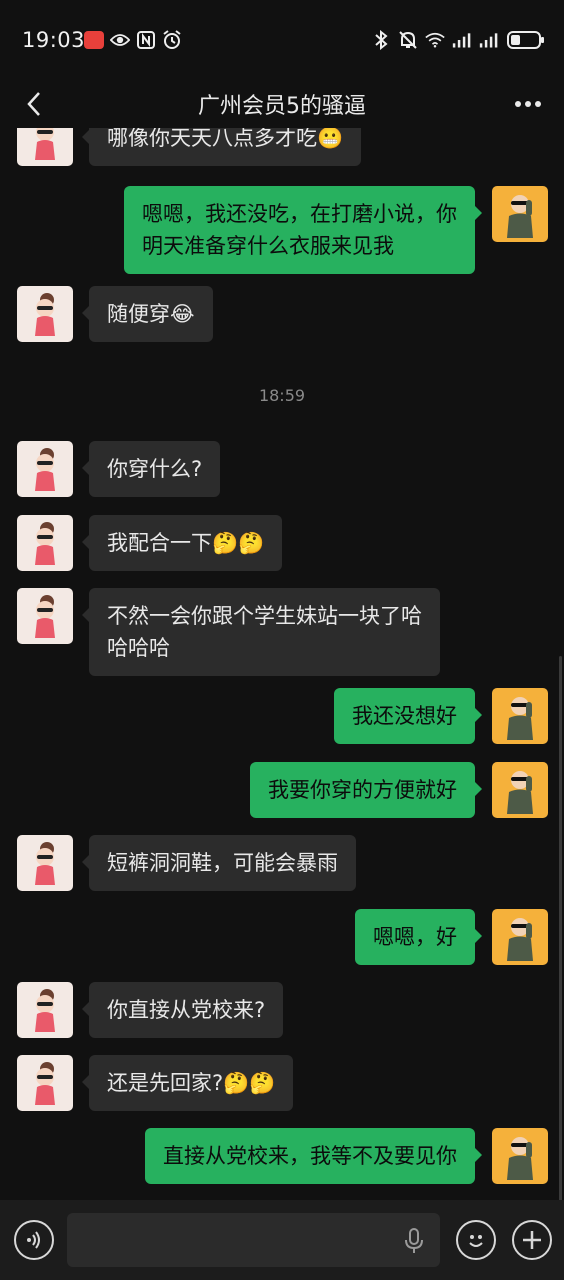  I want to click on chat-title: 广州会员5的骚逼, so click(282, 106).